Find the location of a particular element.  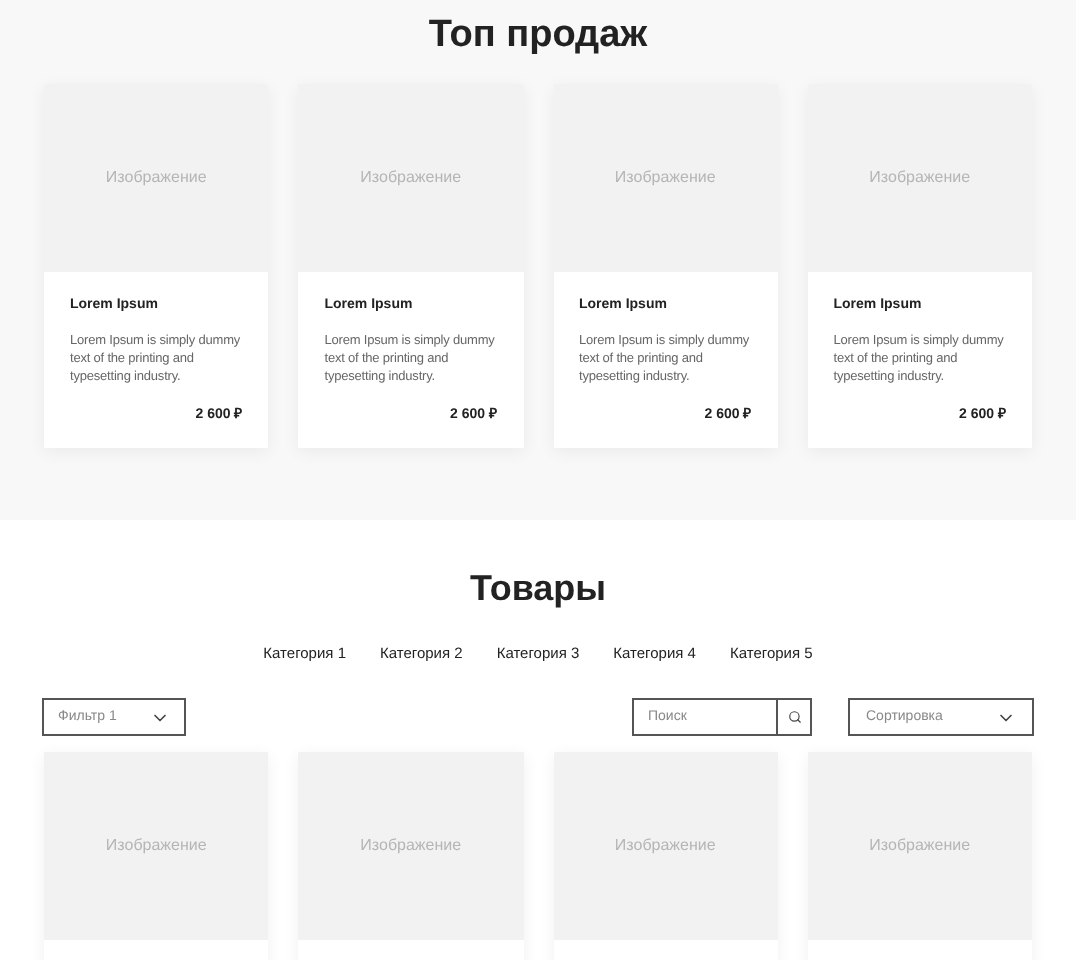

section-title: Товары is located at coordinates (538, 589).